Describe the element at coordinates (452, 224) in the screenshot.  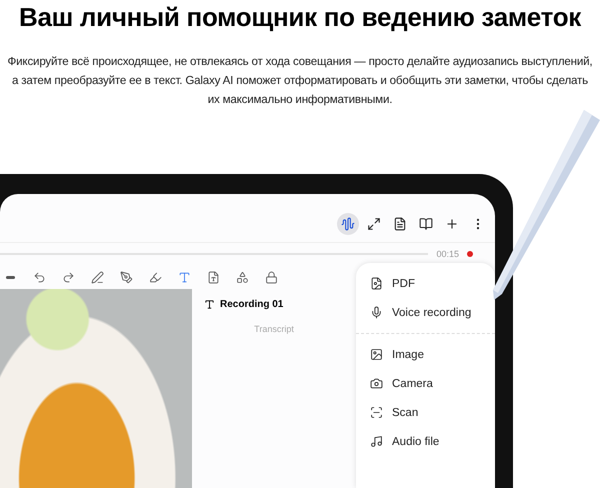
I see `plus-icon` at that location.